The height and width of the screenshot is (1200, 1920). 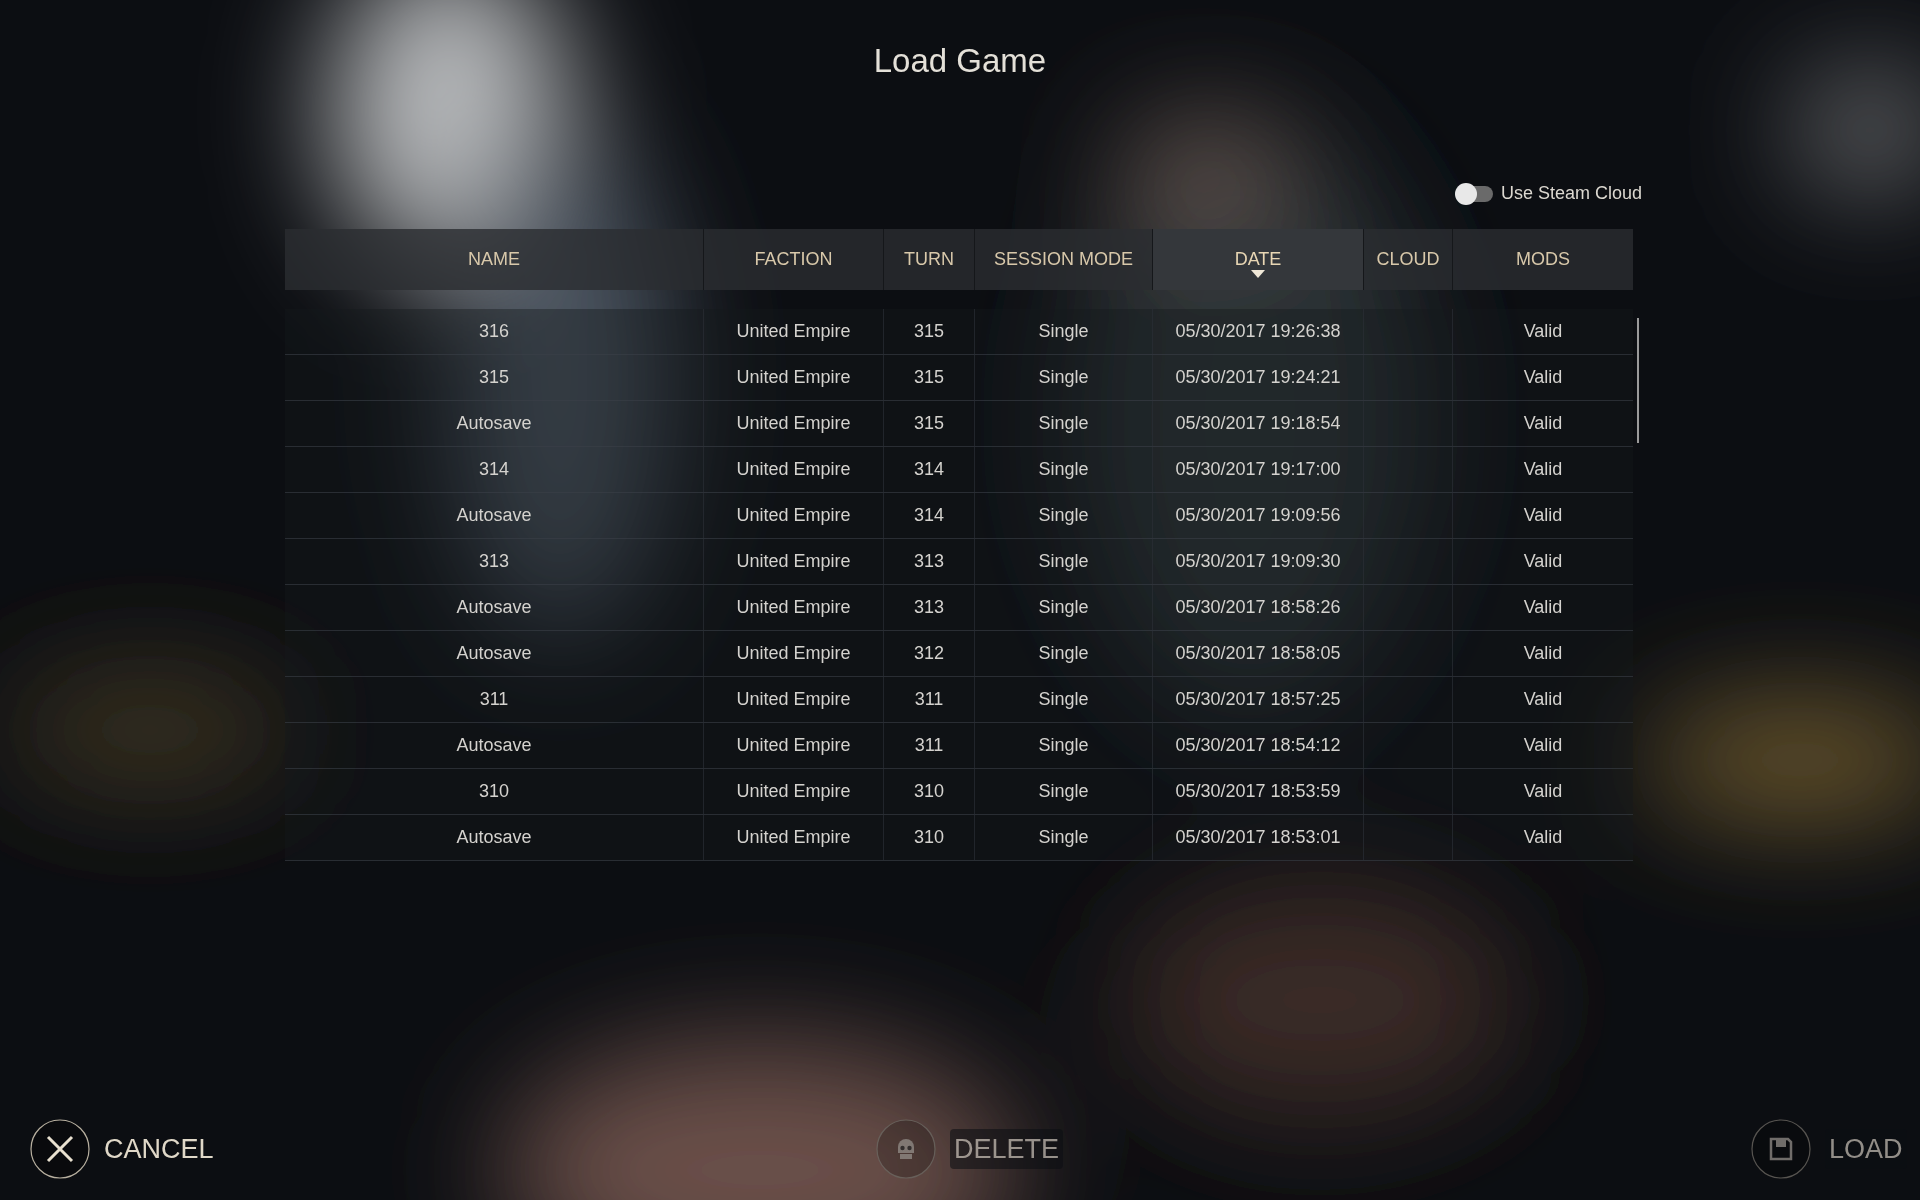 What do you see at coordinates (1572, 193) in the screenshot?
I see `toggle-label: Use Steam Cloud` at bounding box center [1572, 193].